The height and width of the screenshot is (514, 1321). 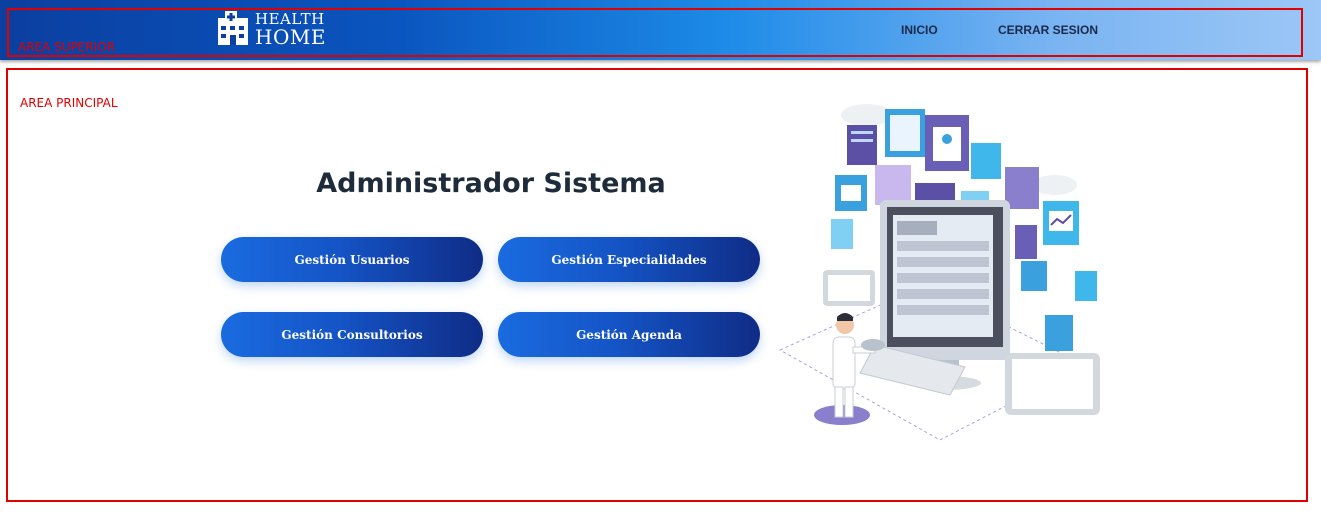 What do you see at coordinates (352, 334) in the screenshot?
I see `gestion-consultorios-button: Gestión Consultorios` at bounding box center [352, 334].